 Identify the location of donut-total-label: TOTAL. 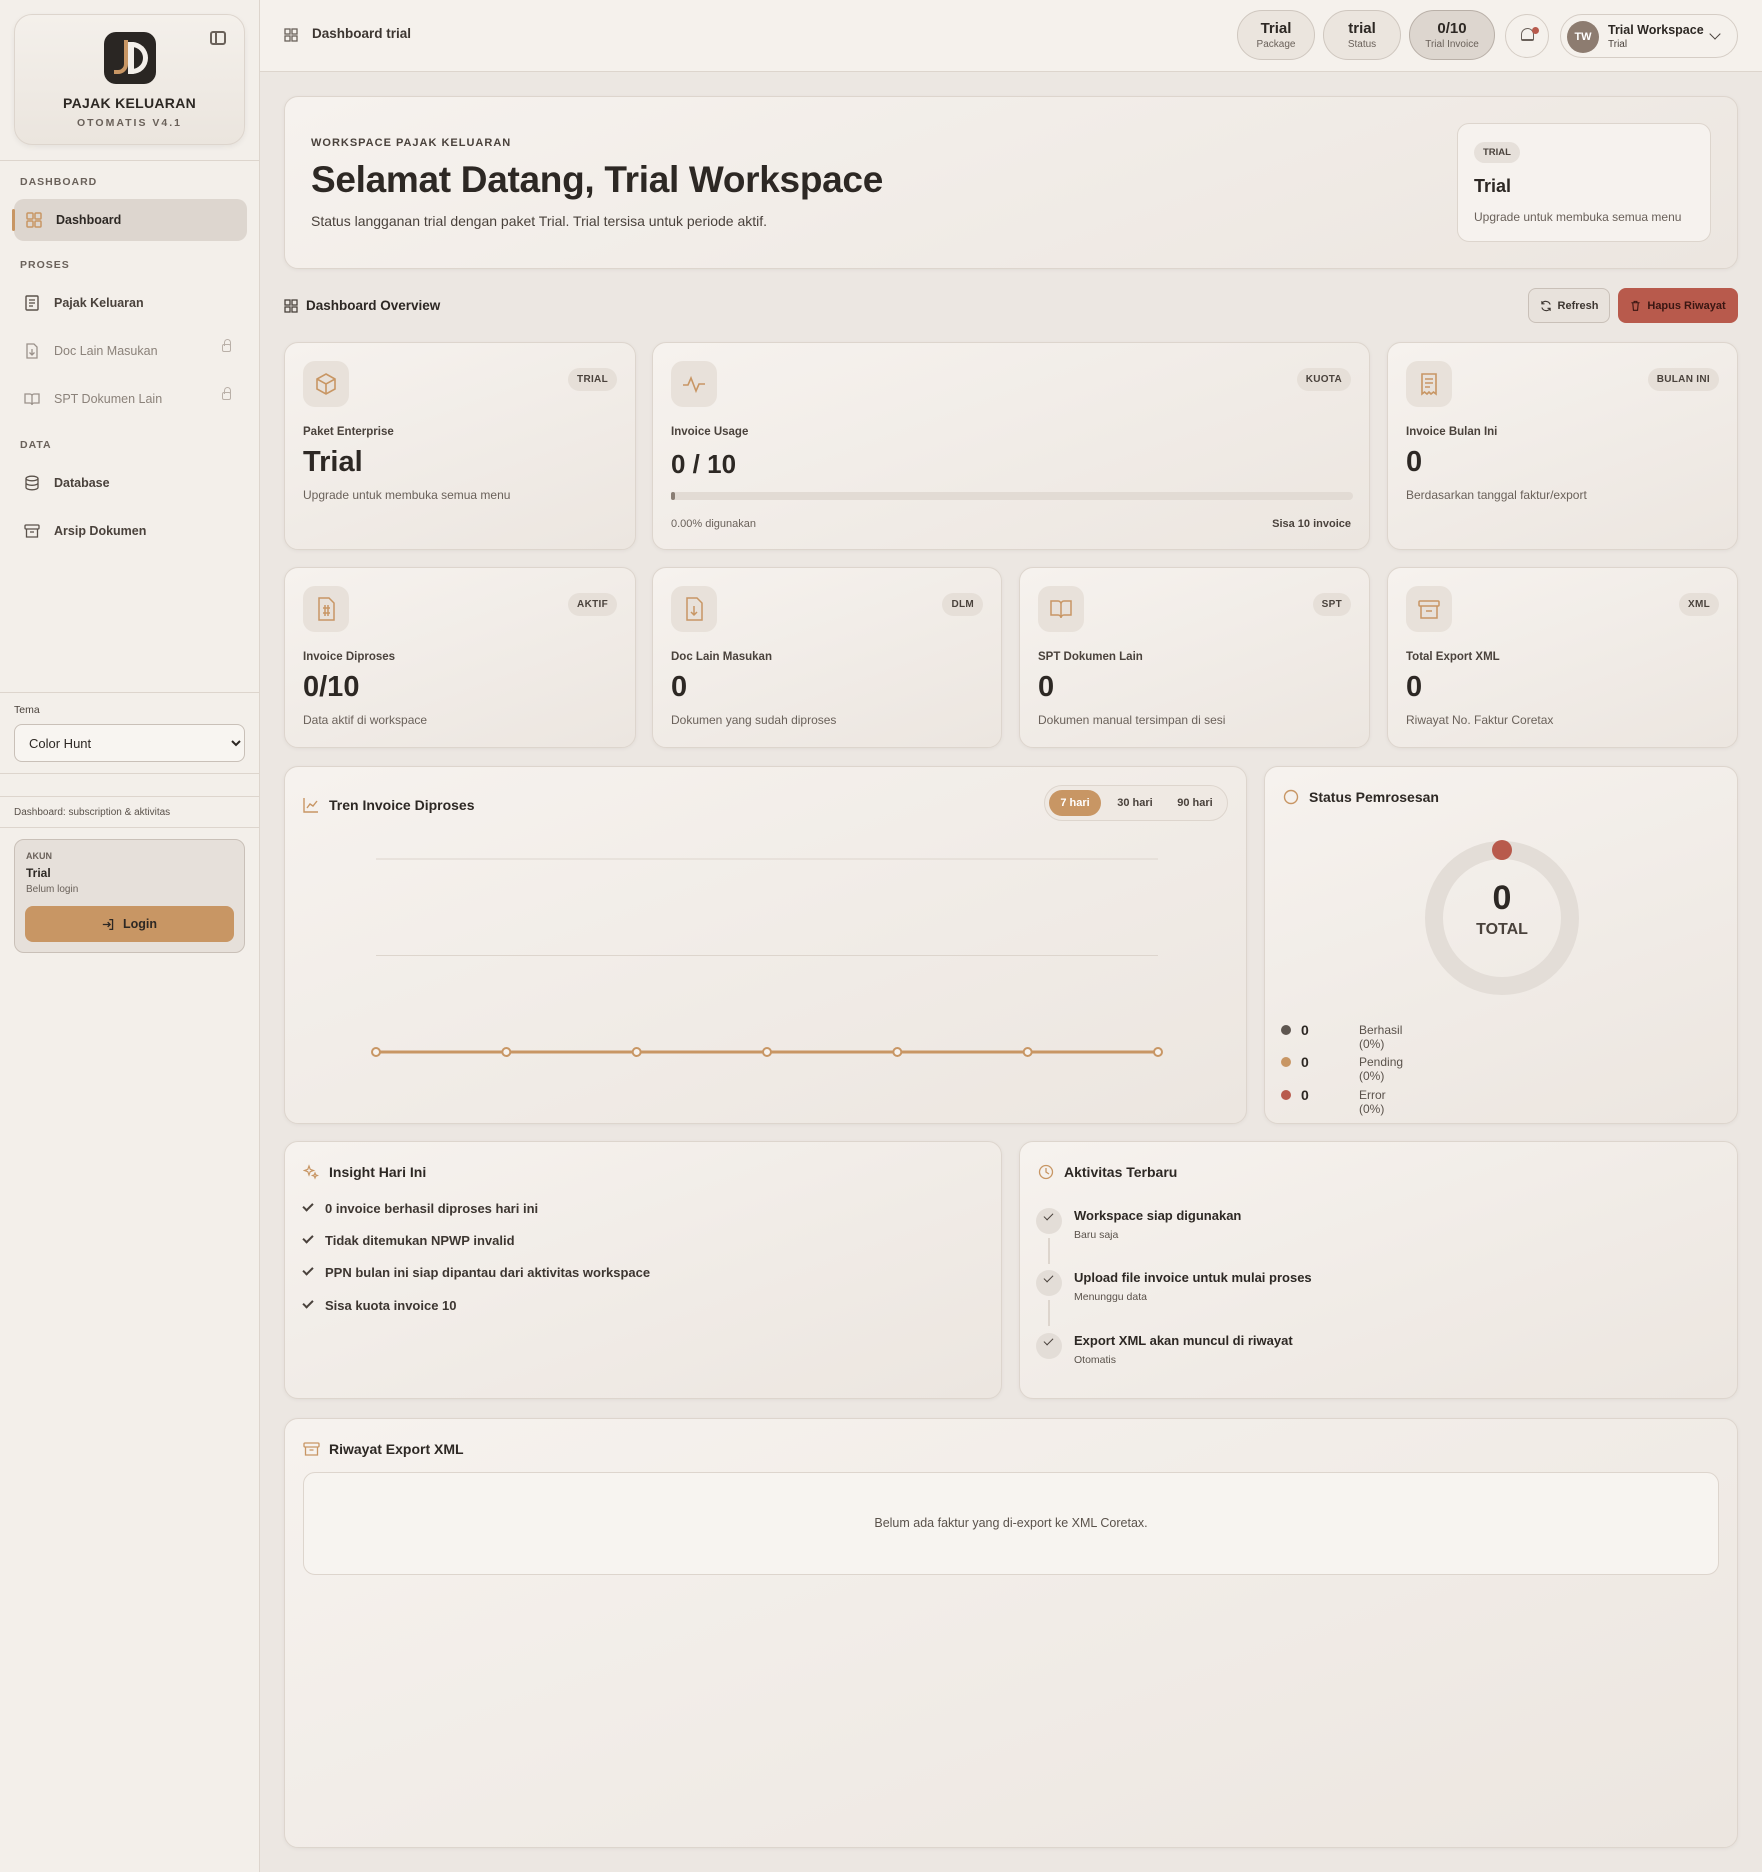
(1502, 929).